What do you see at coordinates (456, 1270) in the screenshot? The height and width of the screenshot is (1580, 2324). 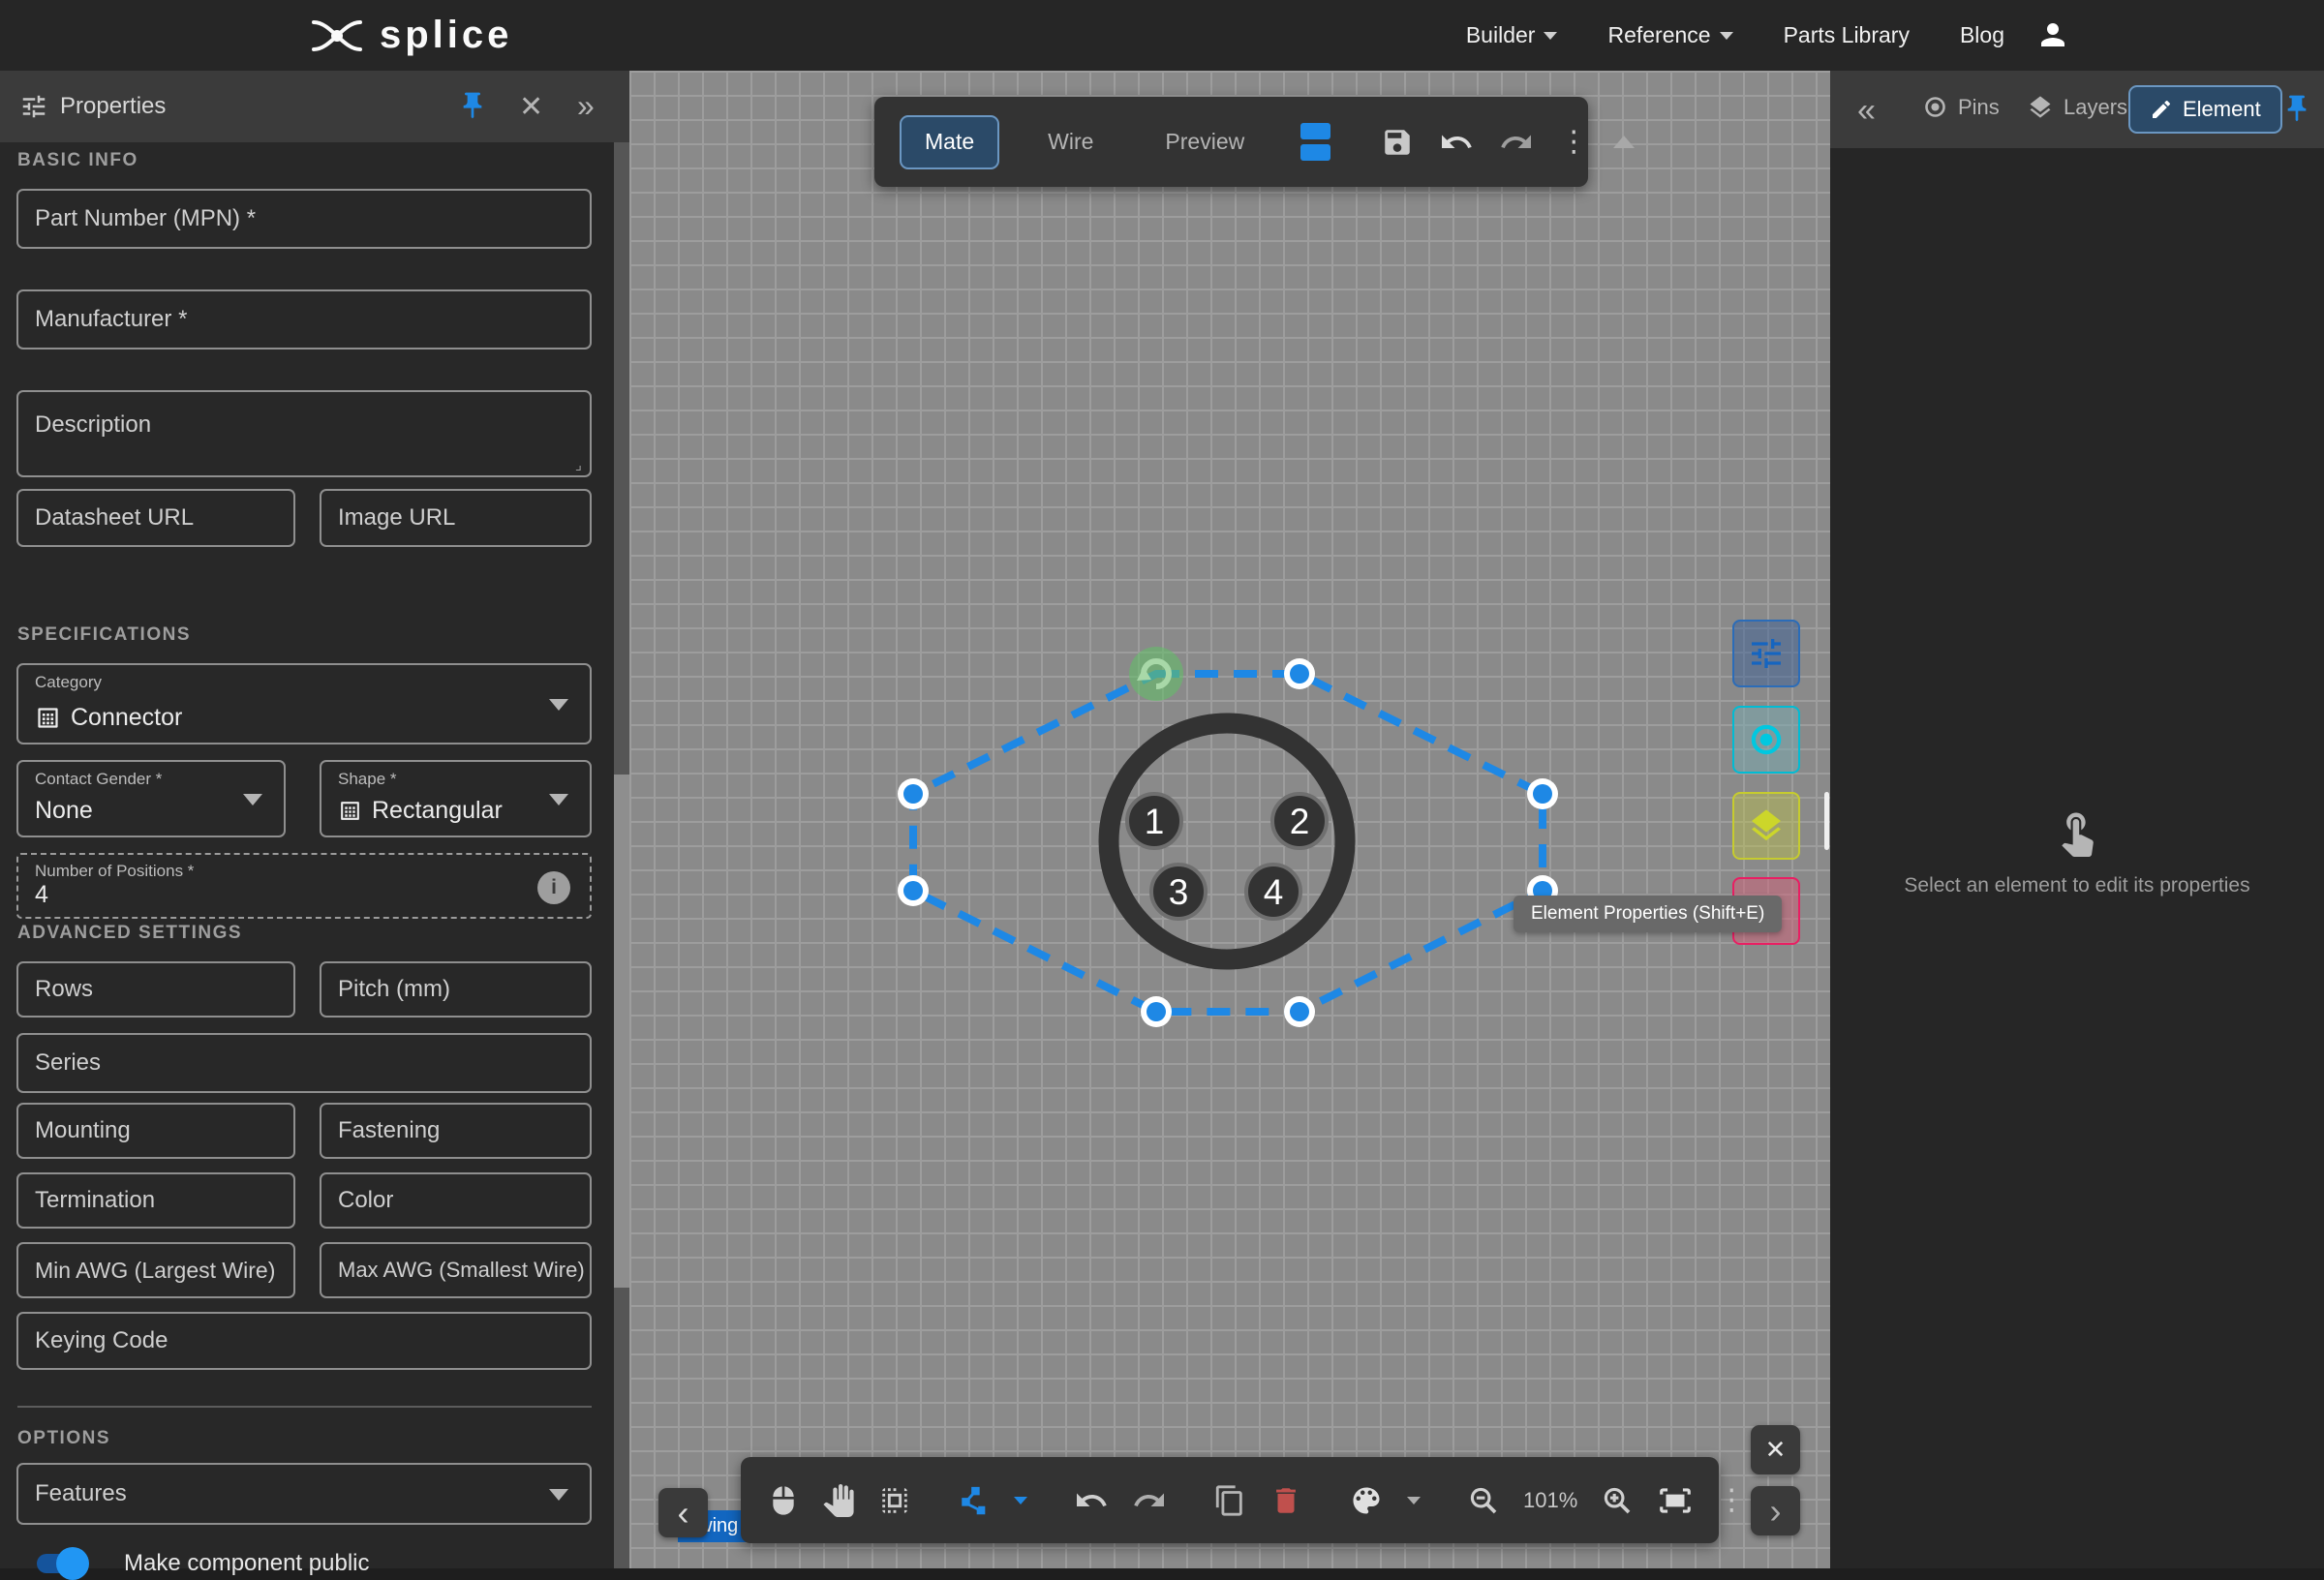 I see `max-awg-field: Max AWG (Smallest Wire)` at bounding box center [456, 1270].